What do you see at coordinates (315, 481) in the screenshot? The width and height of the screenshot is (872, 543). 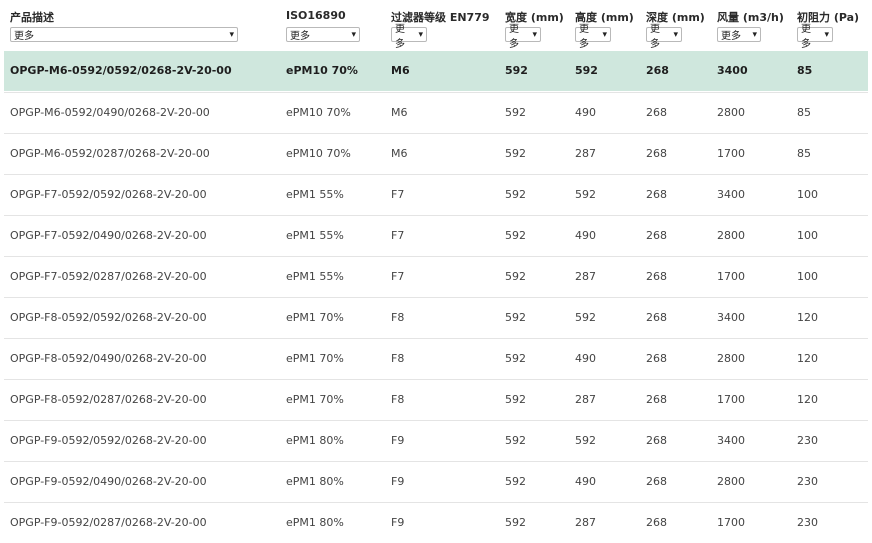 I see `cell-iso: ePM1 80%` at bounding box center [315, 481].